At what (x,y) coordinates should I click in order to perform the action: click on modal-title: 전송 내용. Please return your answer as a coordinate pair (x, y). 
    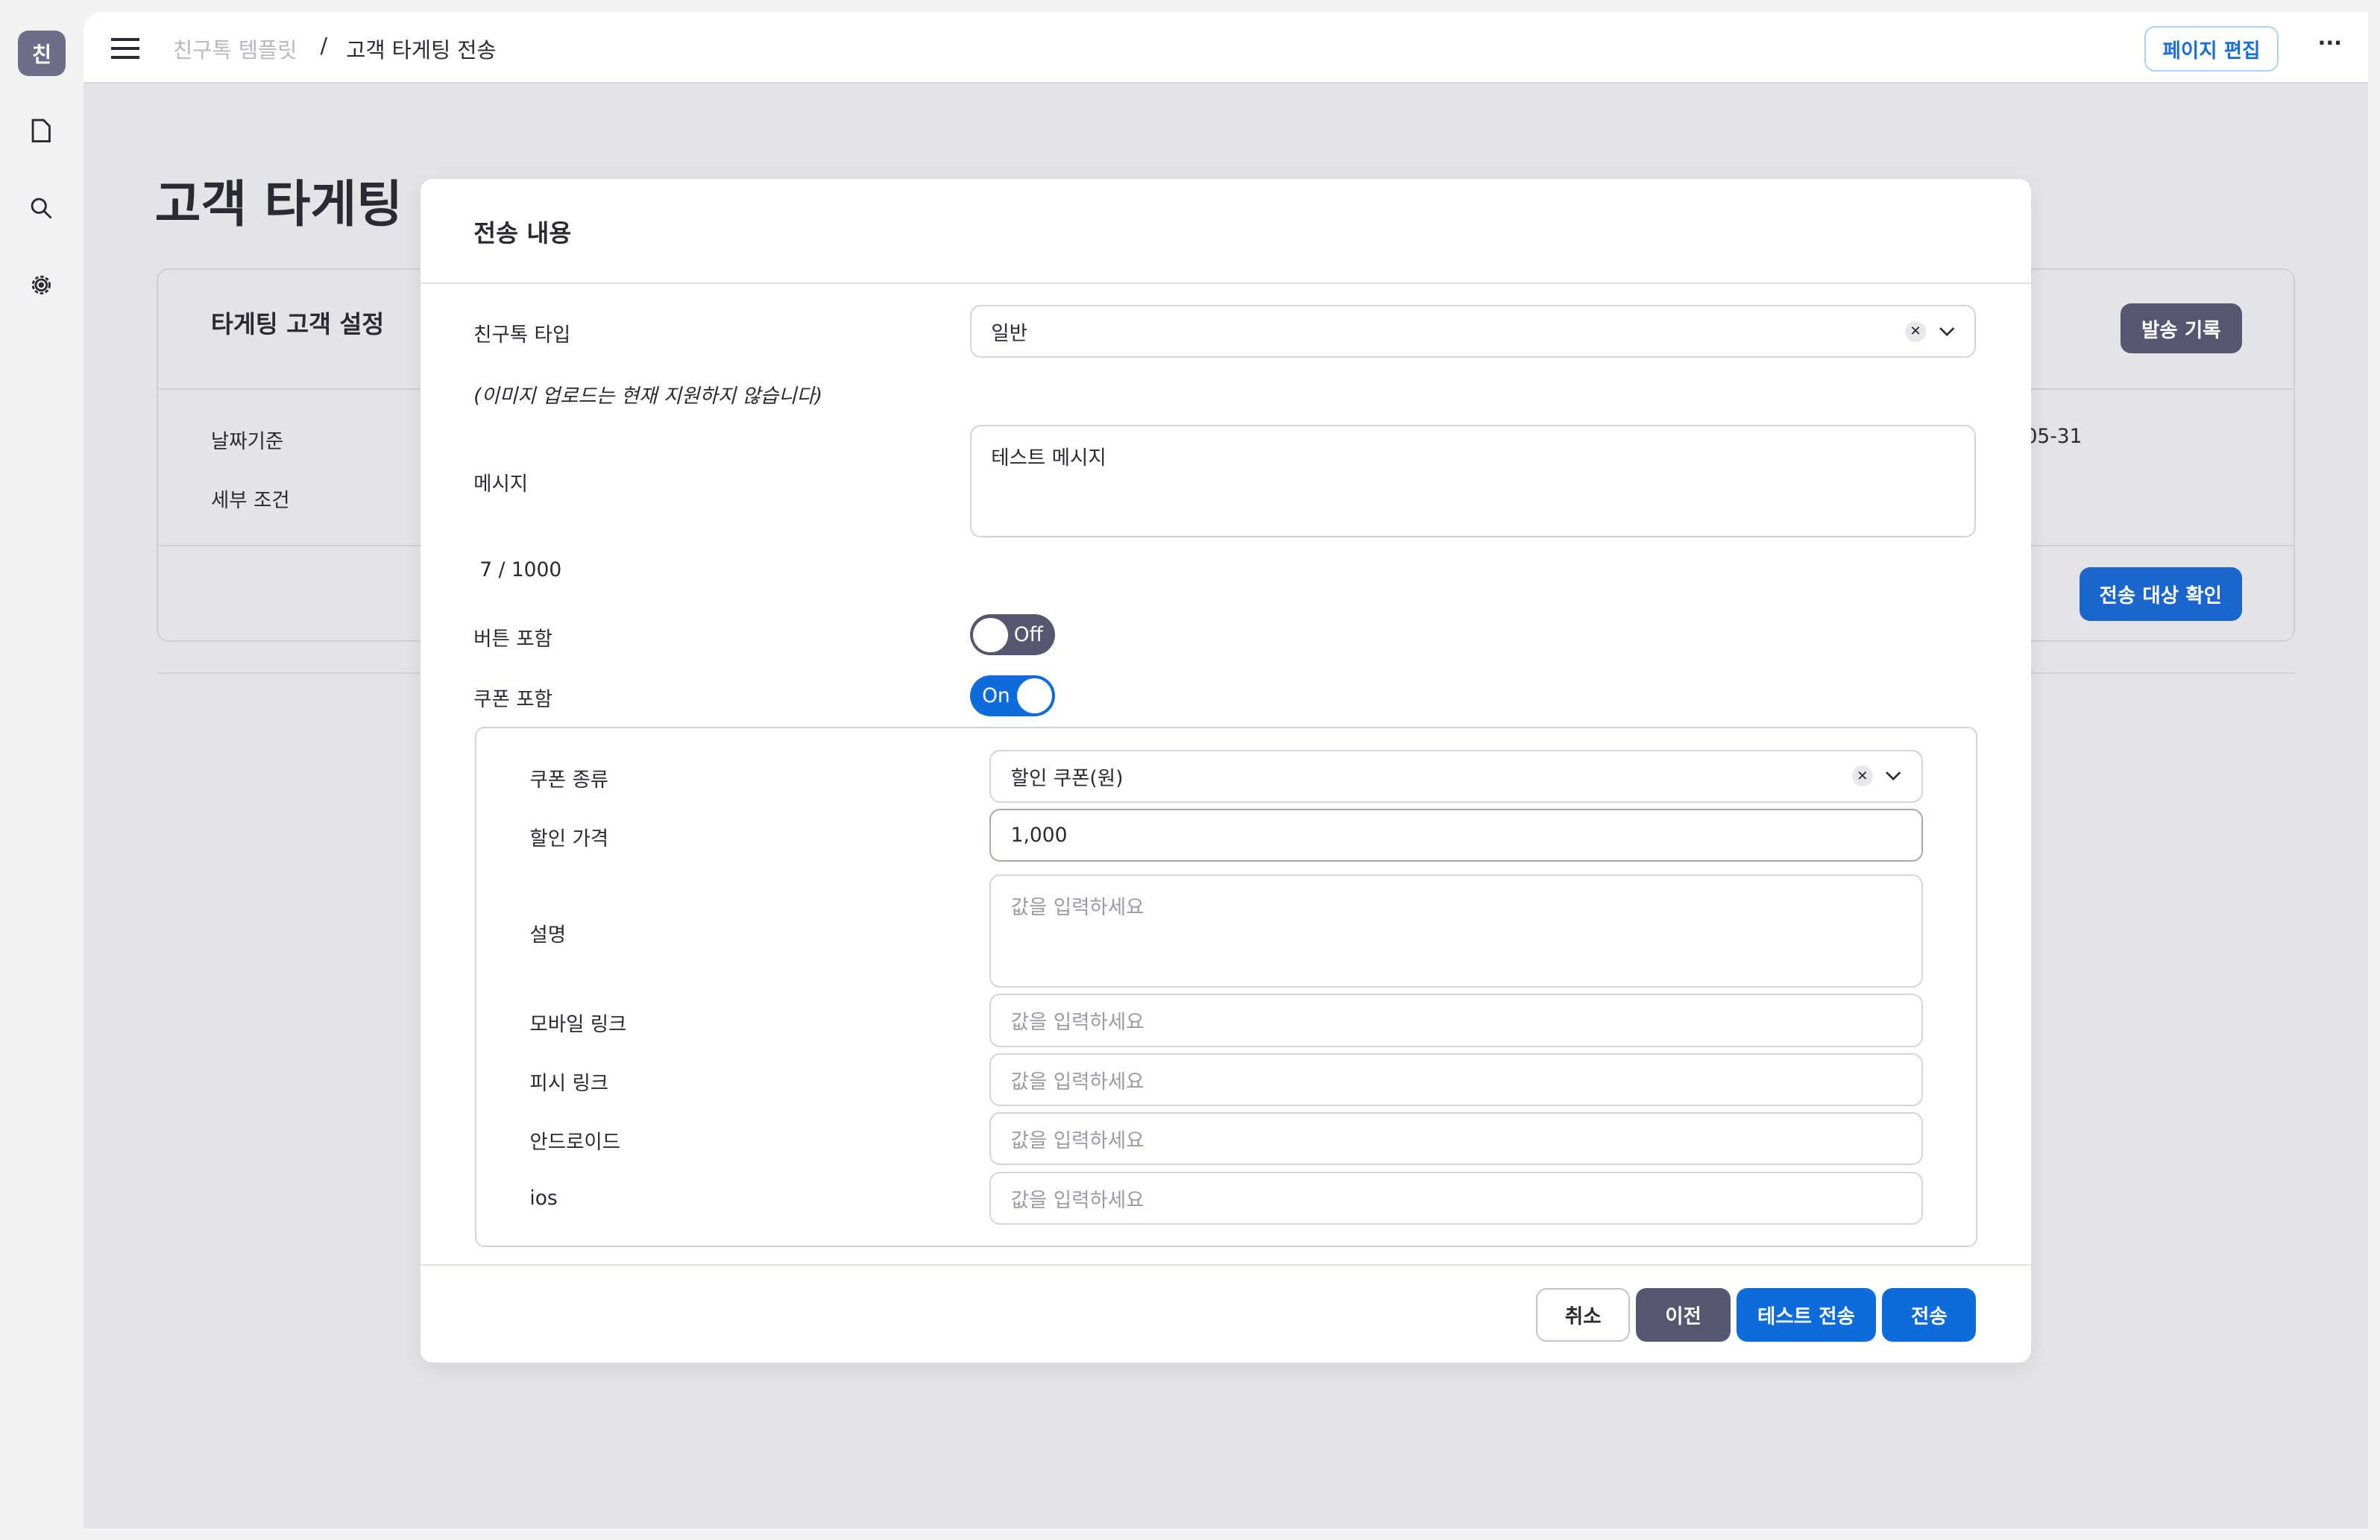
    Looking at the image, I should click on (522, 233).